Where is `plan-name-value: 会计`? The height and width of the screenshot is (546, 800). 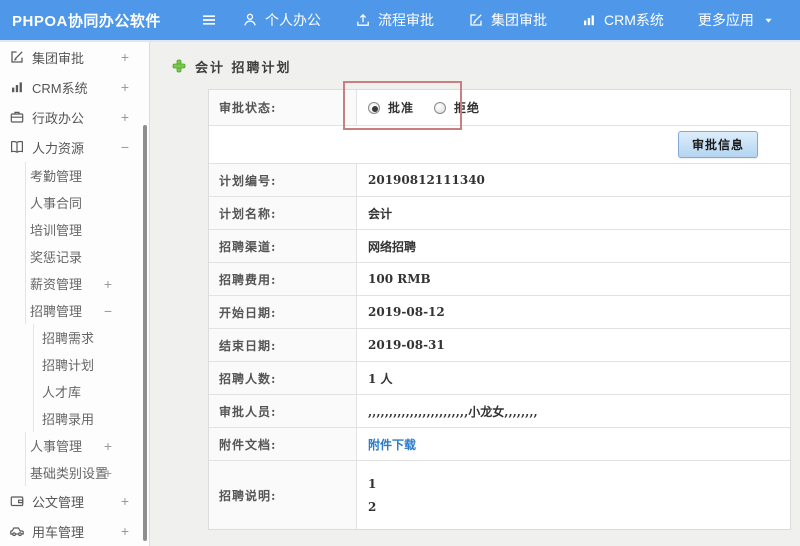
plan-name-value: 会计 is located at coordinates (380, 213).